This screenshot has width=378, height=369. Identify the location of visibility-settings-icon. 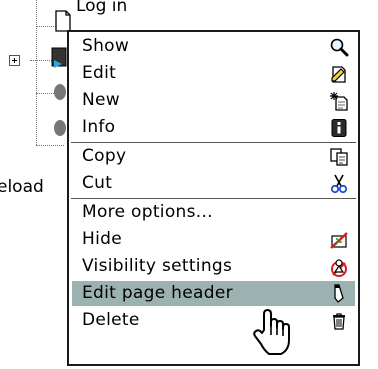
(339, 268).